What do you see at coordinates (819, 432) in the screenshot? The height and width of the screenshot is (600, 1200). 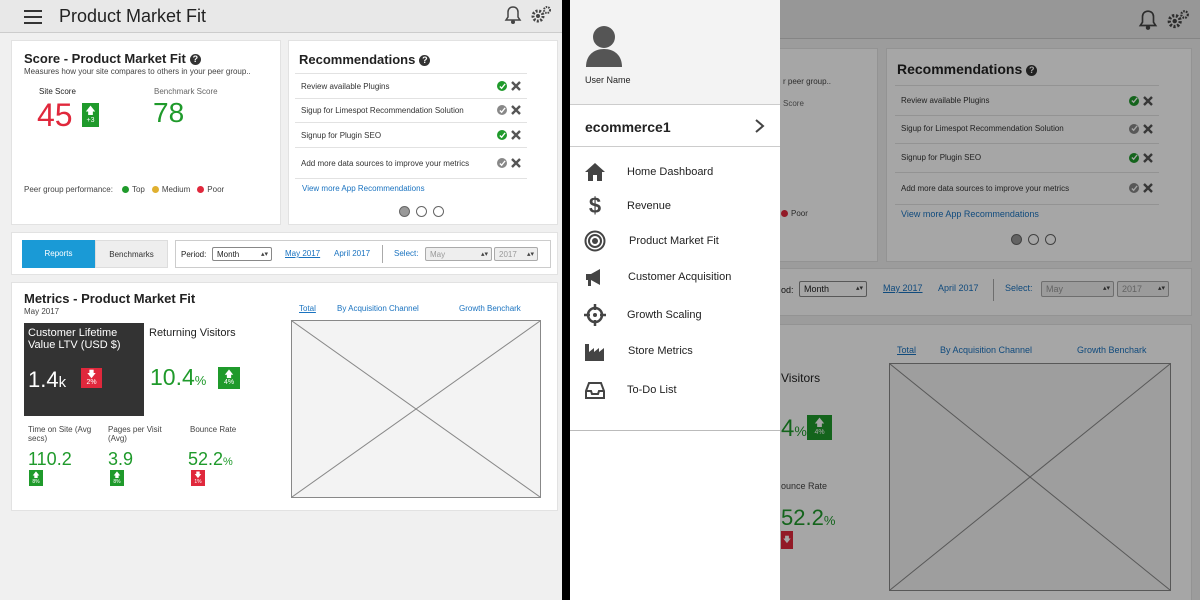 I see `returning-visitors-delta: 4%` at bounding box center [819, 432].